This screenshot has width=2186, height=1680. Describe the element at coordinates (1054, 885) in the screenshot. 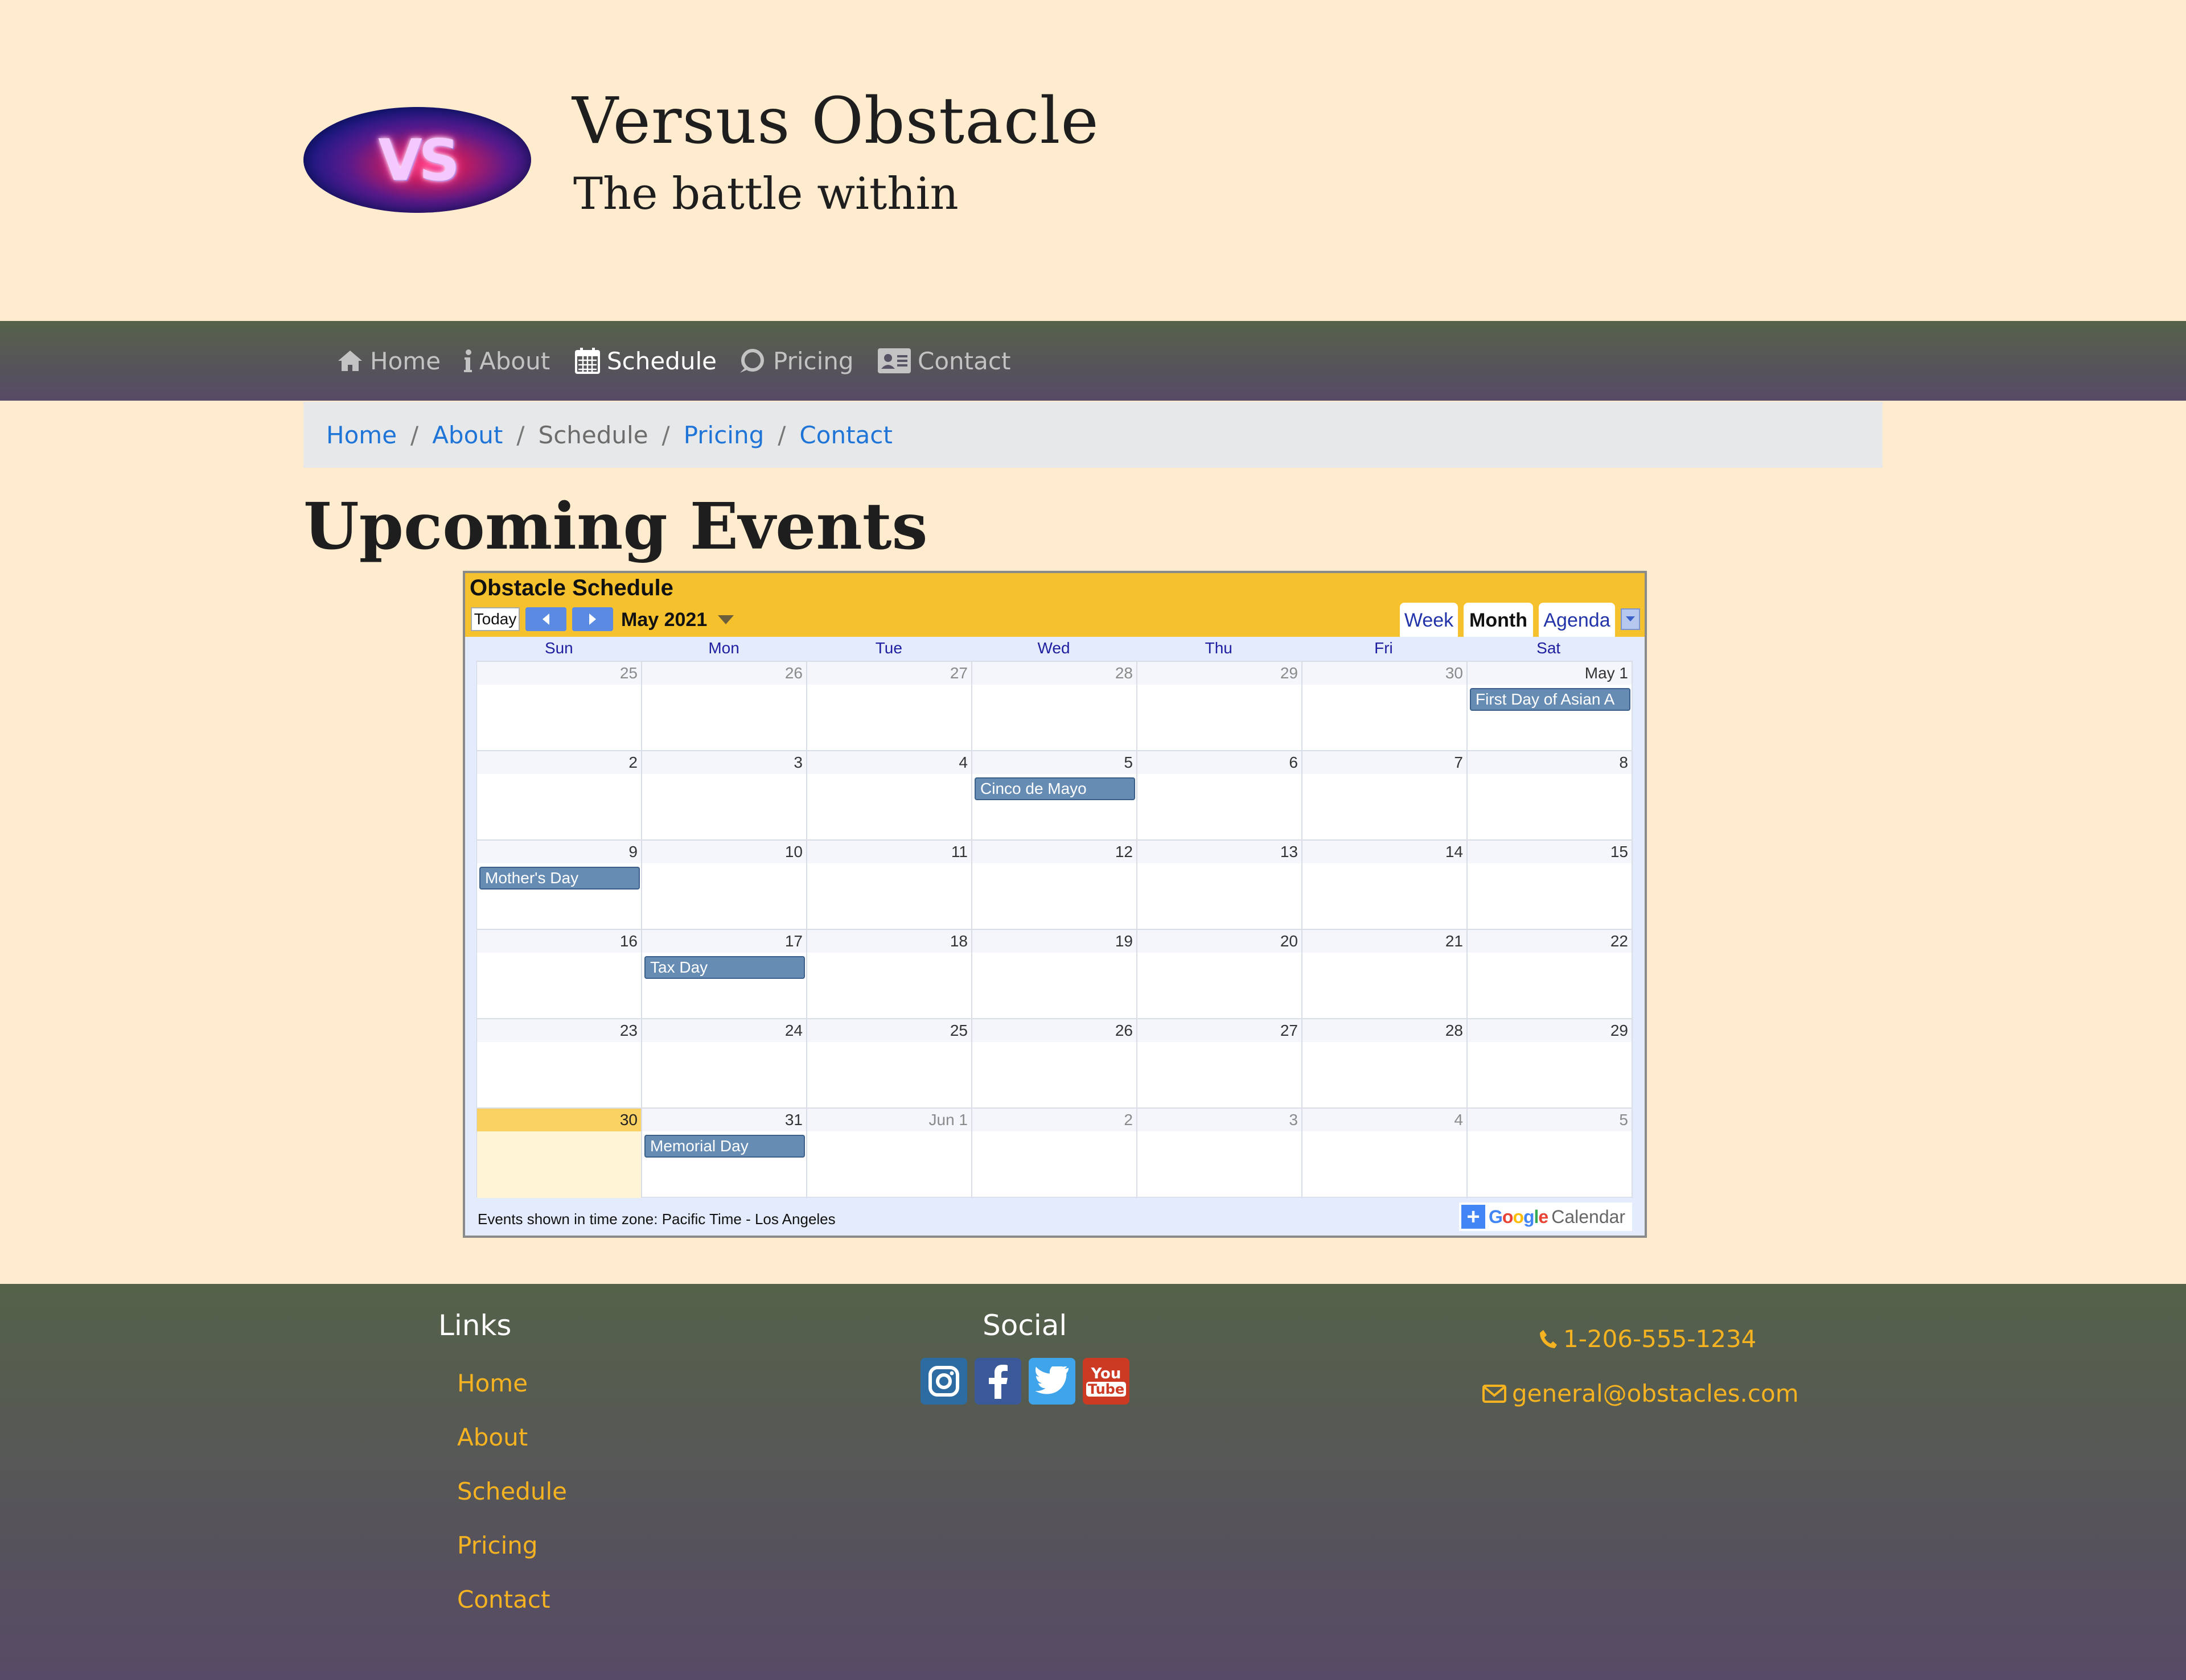

I see `day-cell: 12` at that location.